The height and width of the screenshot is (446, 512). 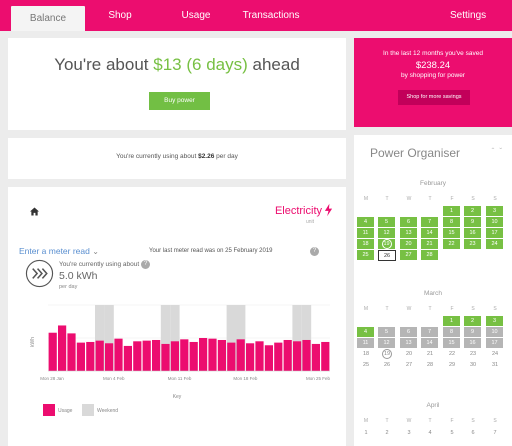 I want to click on calendar-day: 31, so click(x=495, y=365).